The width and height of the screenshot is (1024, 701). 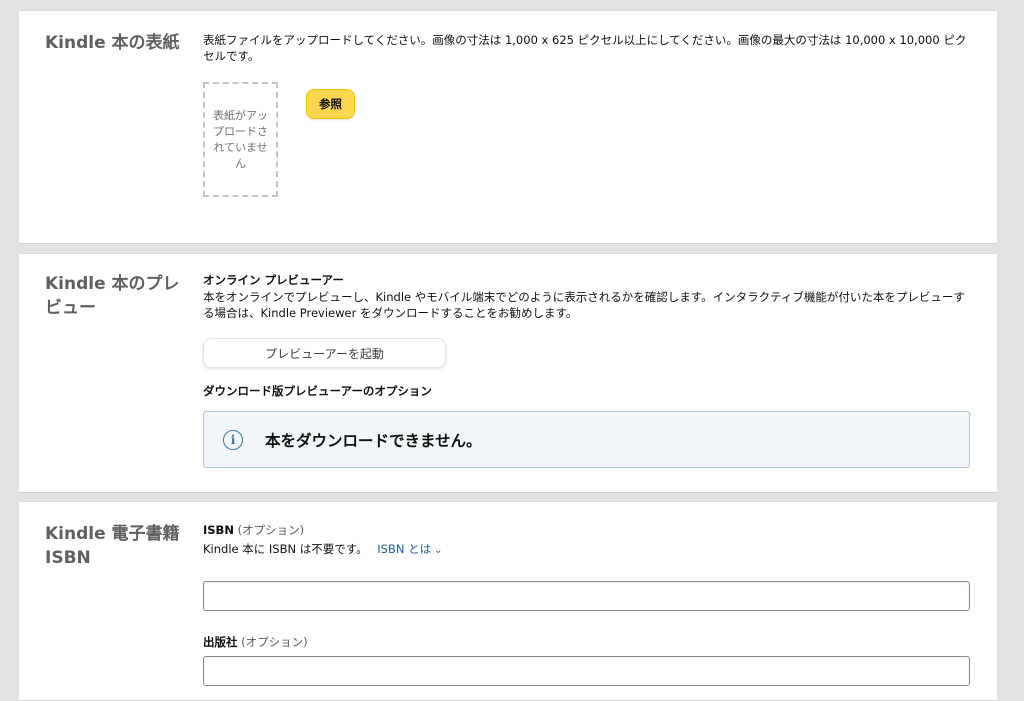 What do you see at coordinates (586, 671) in the screenshot?
I see `publisher-input` at bounding box center [586, 671].